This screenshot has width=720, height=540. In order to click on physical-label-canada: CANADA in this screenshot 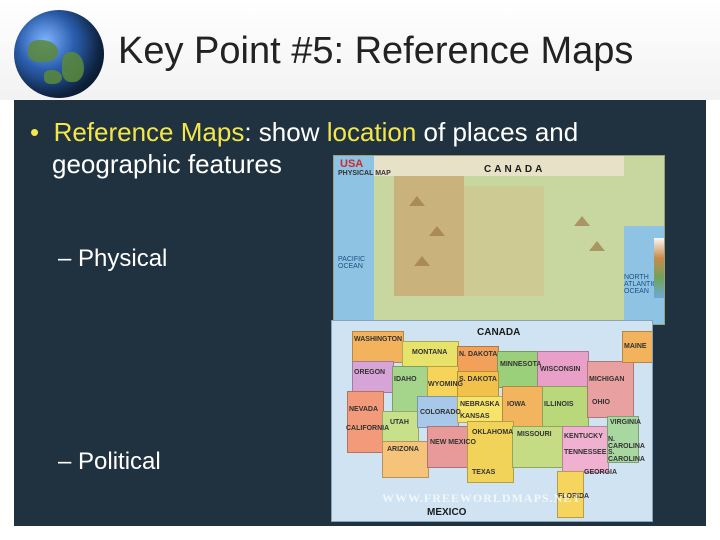, I will do `click(515, 169)`.